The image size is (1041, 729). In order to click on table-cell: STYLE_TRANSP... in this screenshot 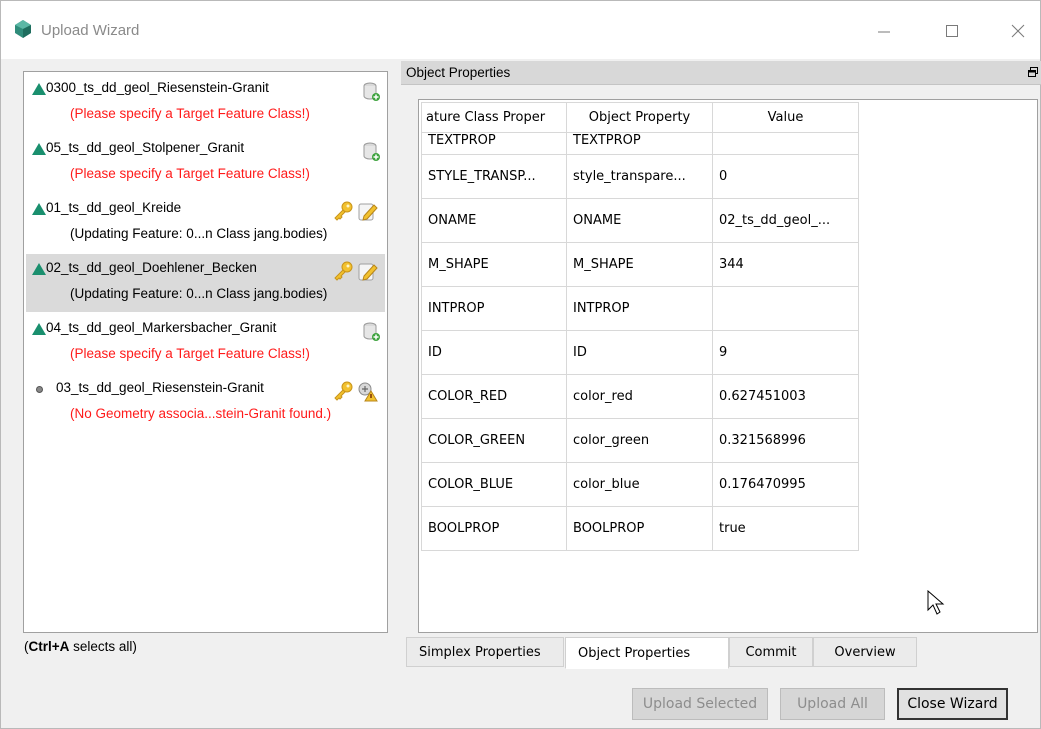, I will do `click(494, 176)`.